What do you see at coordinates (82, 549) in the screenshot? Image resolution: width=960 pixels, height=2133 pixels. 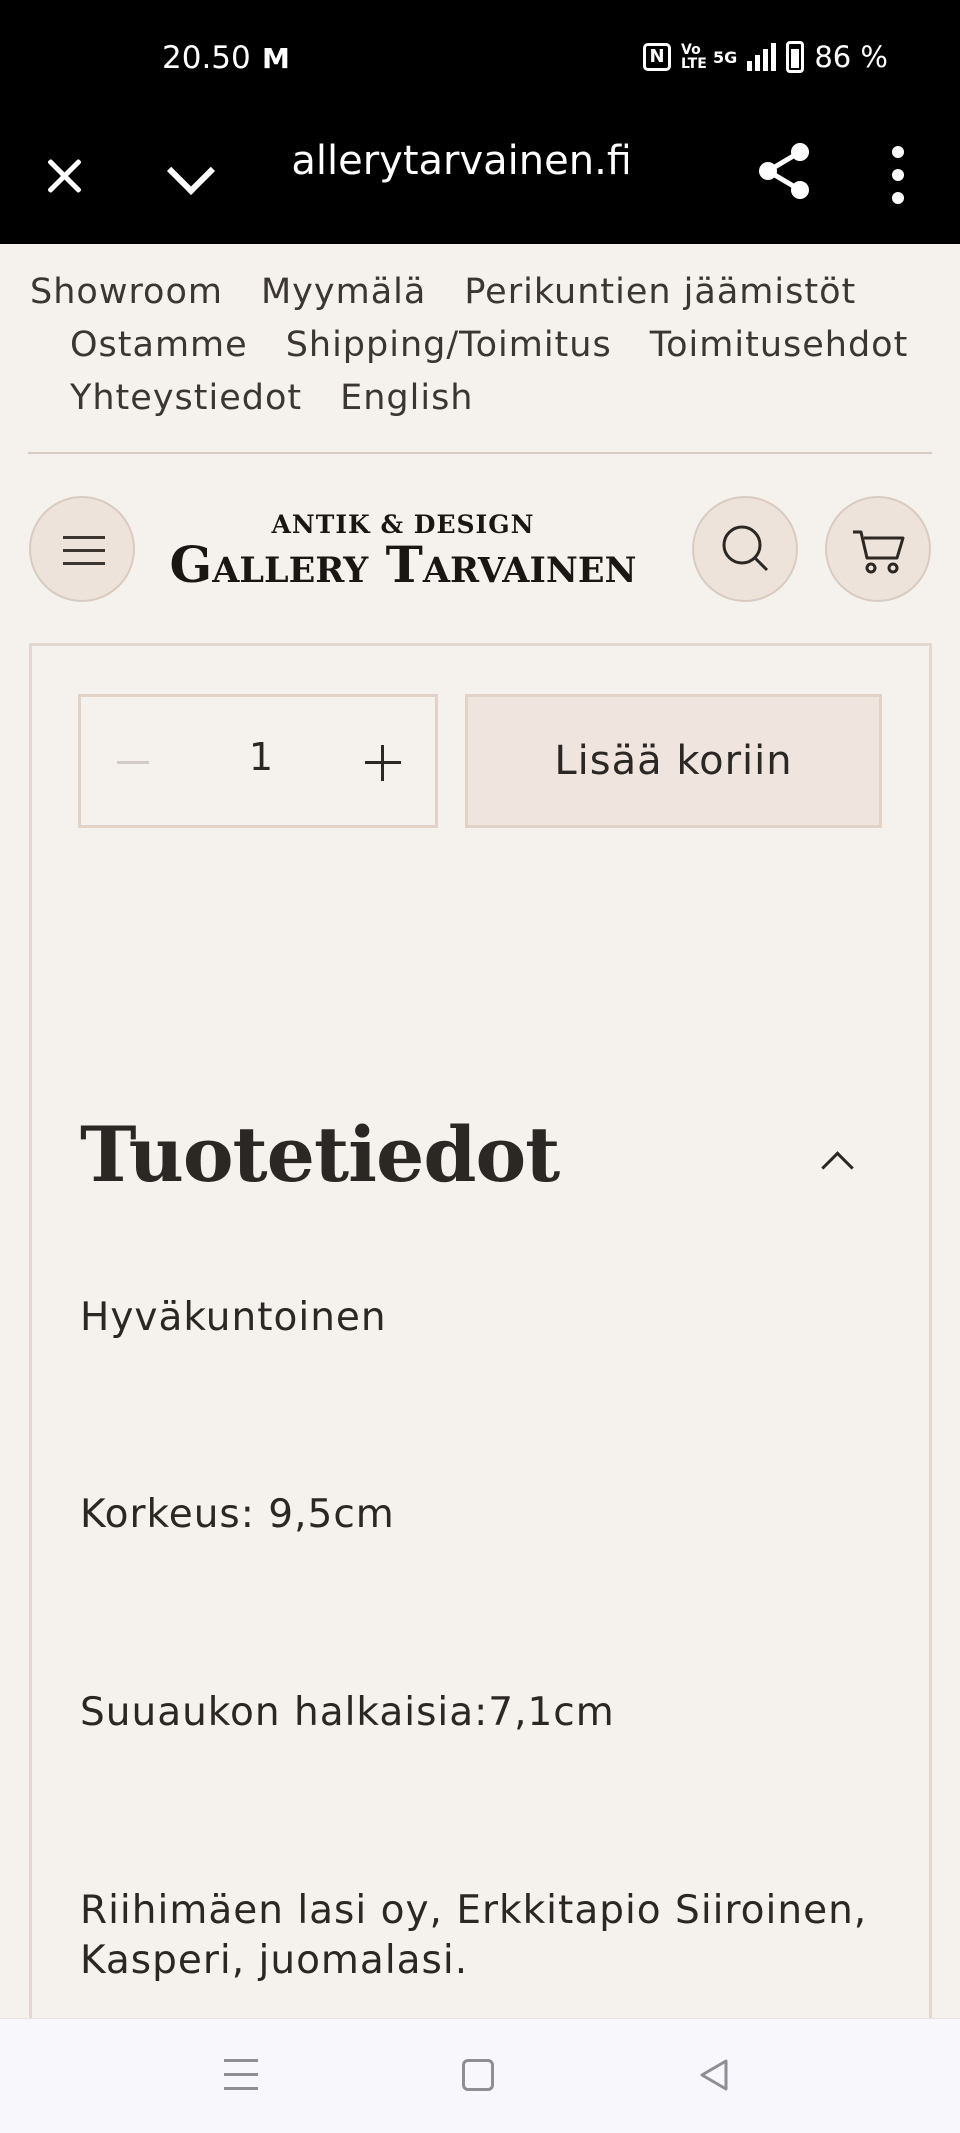 I see `menu-button` at bounding box center [82, 549].